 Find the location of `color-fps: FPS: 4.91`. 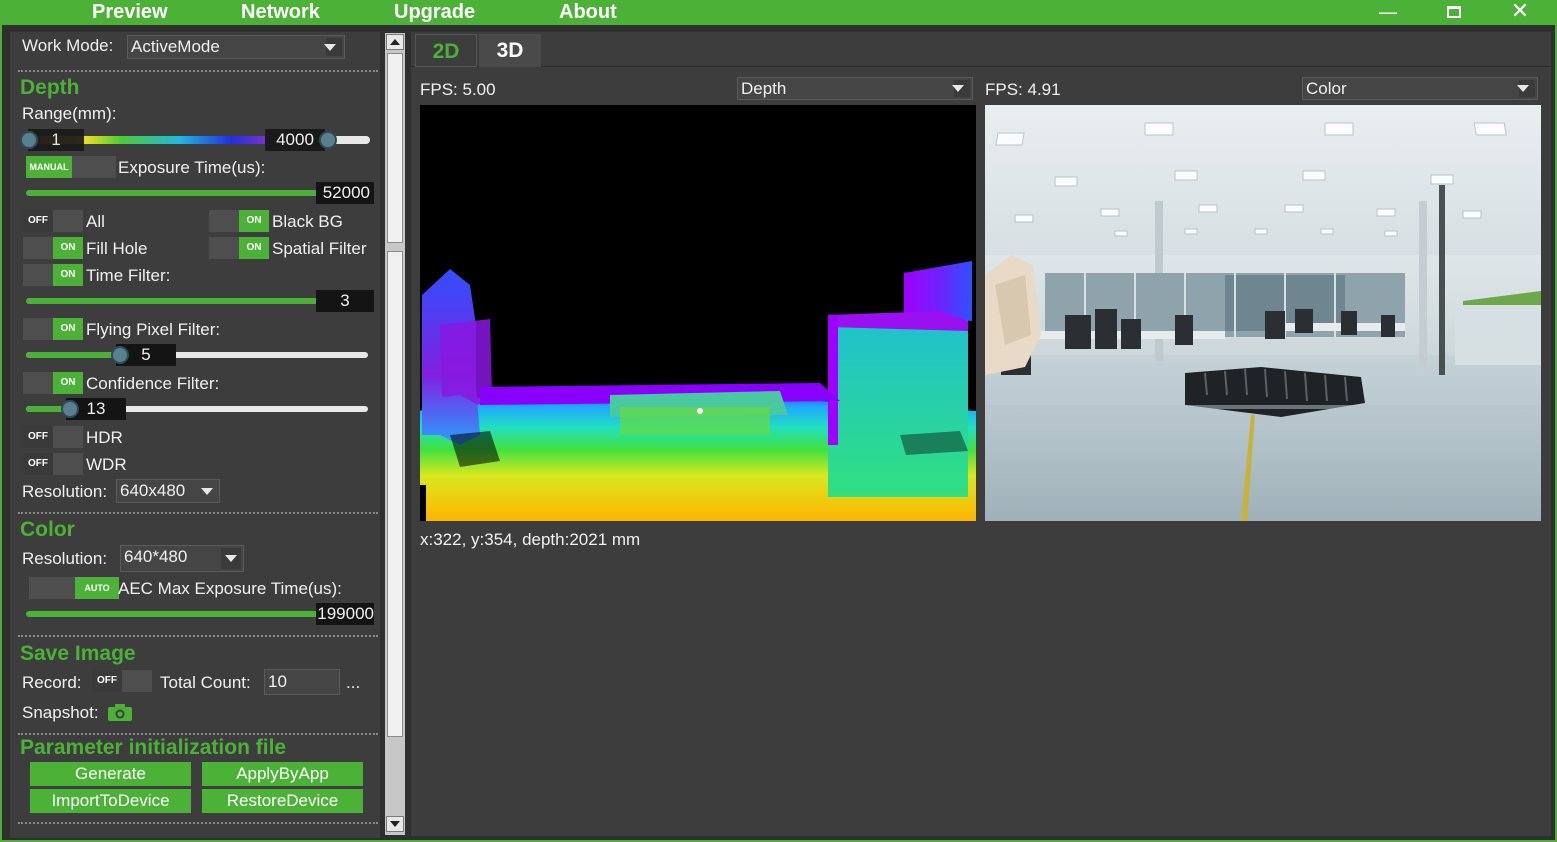

color-fps: FPS: 4.91 is located at coordinates (1023, 89).